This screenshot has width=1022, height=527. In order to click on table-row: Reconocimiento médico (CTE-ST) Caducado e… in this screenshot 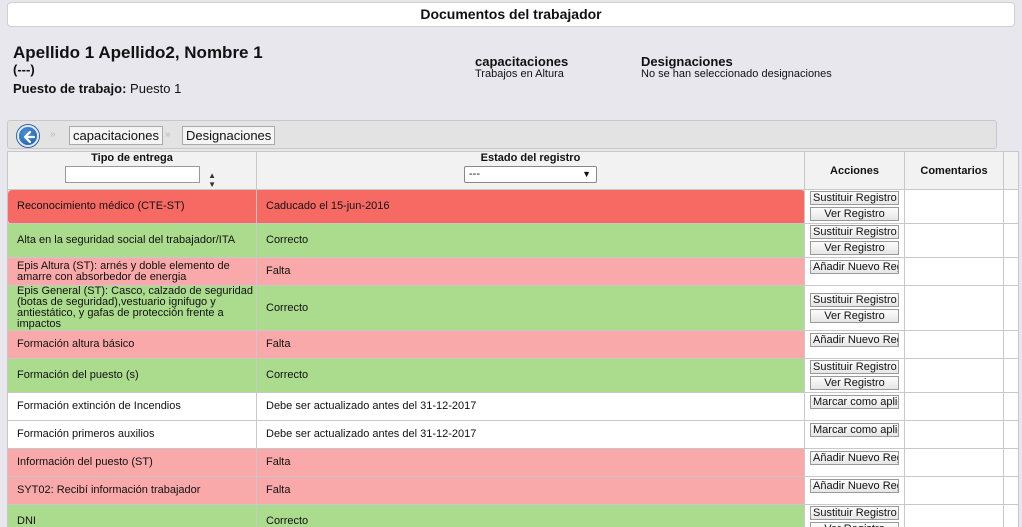, I will do `click(513, 206)`.